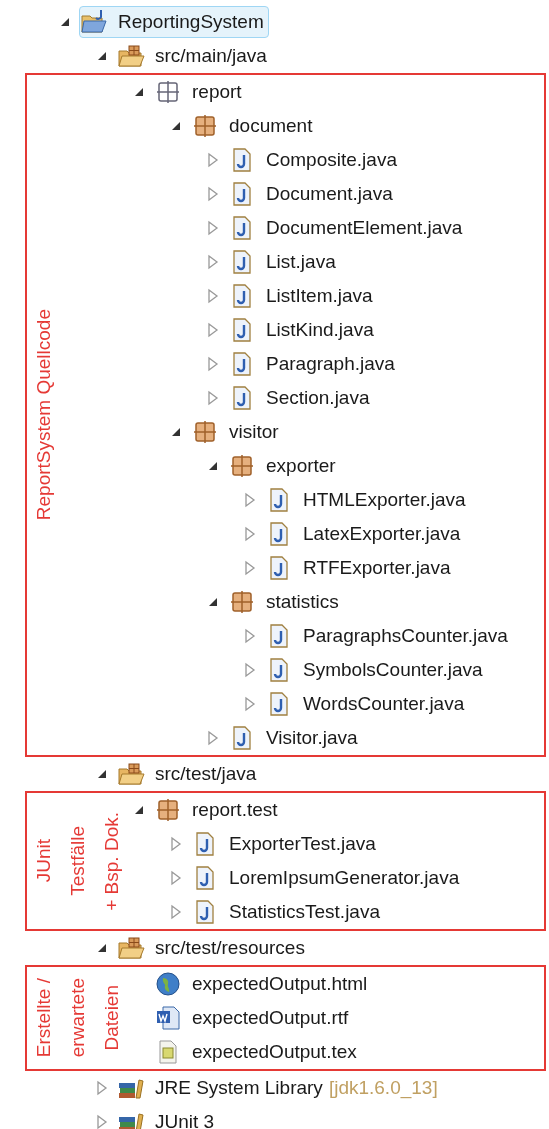  I want to click on tree-item: JRE System Library [jdk1.6.0_13], so click(279, 1088).